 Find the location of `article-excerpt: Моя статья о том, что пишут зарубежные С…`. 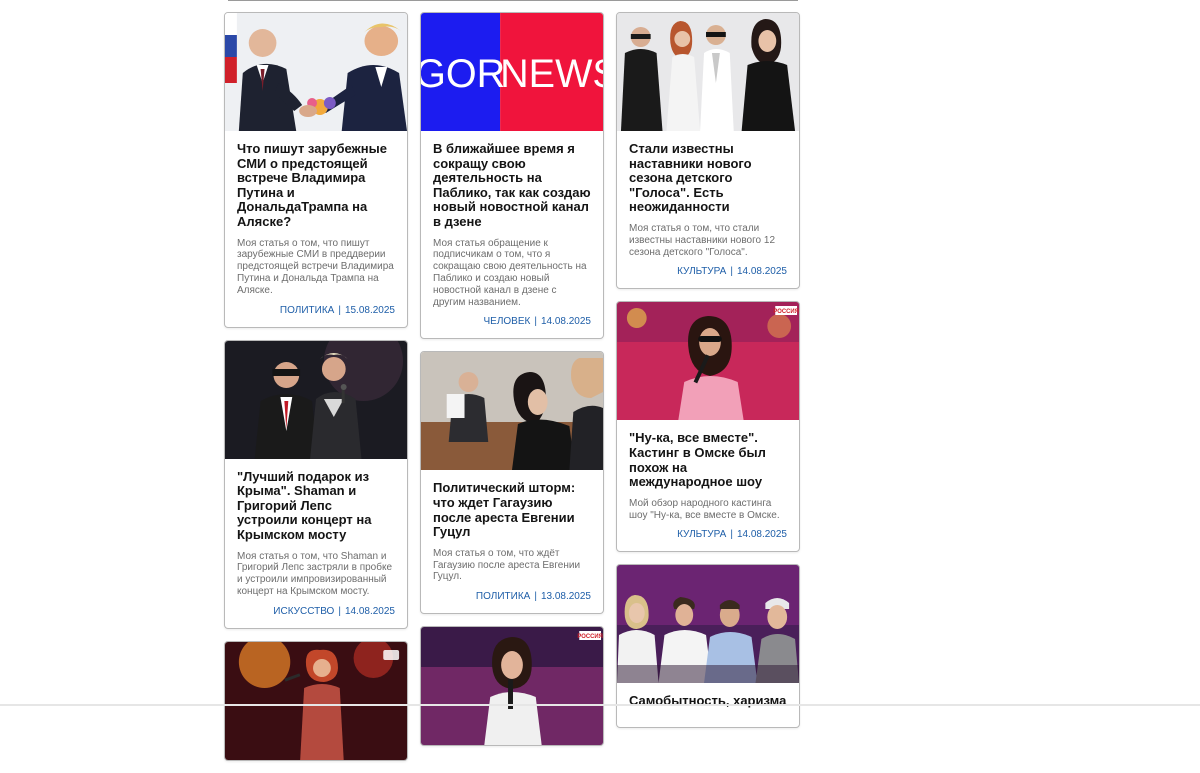

article-excerpt: Моя статья о том, что пишут зарубежные С… is located at coordinates (315, 266).